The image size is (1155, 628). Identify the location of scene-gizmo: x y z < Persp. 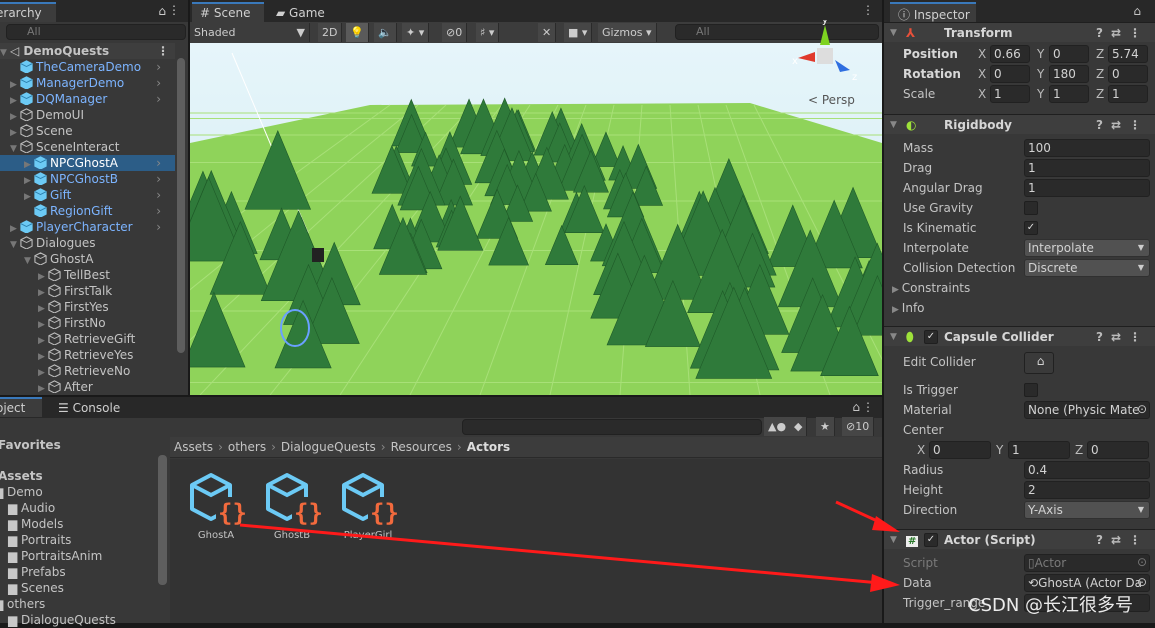
(825, 67).